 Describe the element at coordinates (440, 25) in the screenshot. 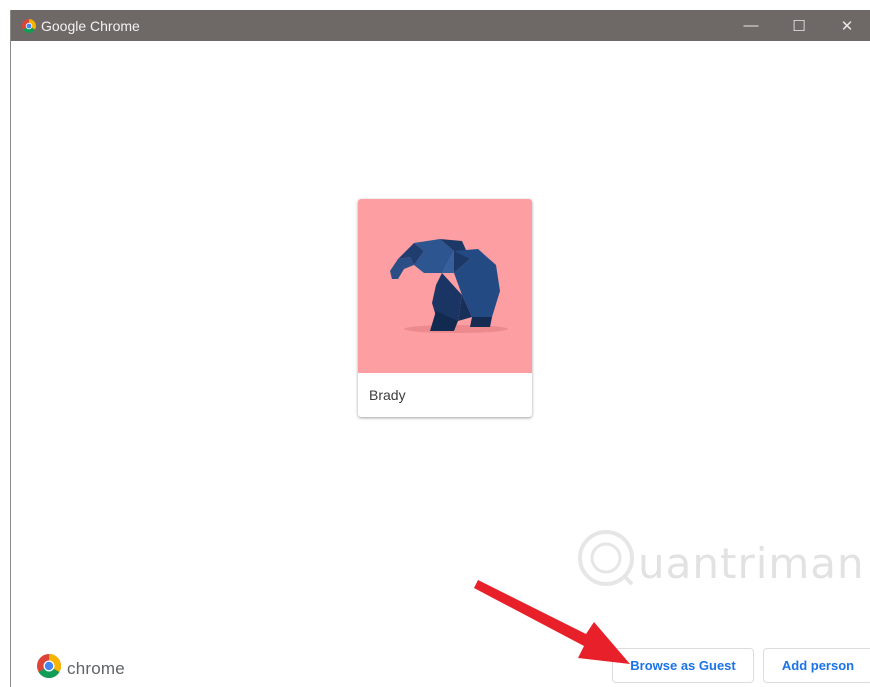

I see `title-bar: Google Chrome — ☐ ✕` at that location.